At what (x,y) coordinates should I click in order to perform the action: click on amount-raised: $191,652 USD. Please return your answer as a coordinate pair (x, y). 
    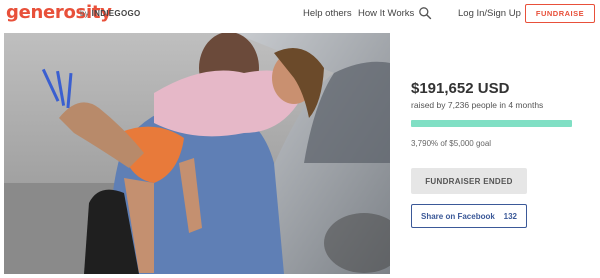
    Looking at the image, I should click on (460, 88).